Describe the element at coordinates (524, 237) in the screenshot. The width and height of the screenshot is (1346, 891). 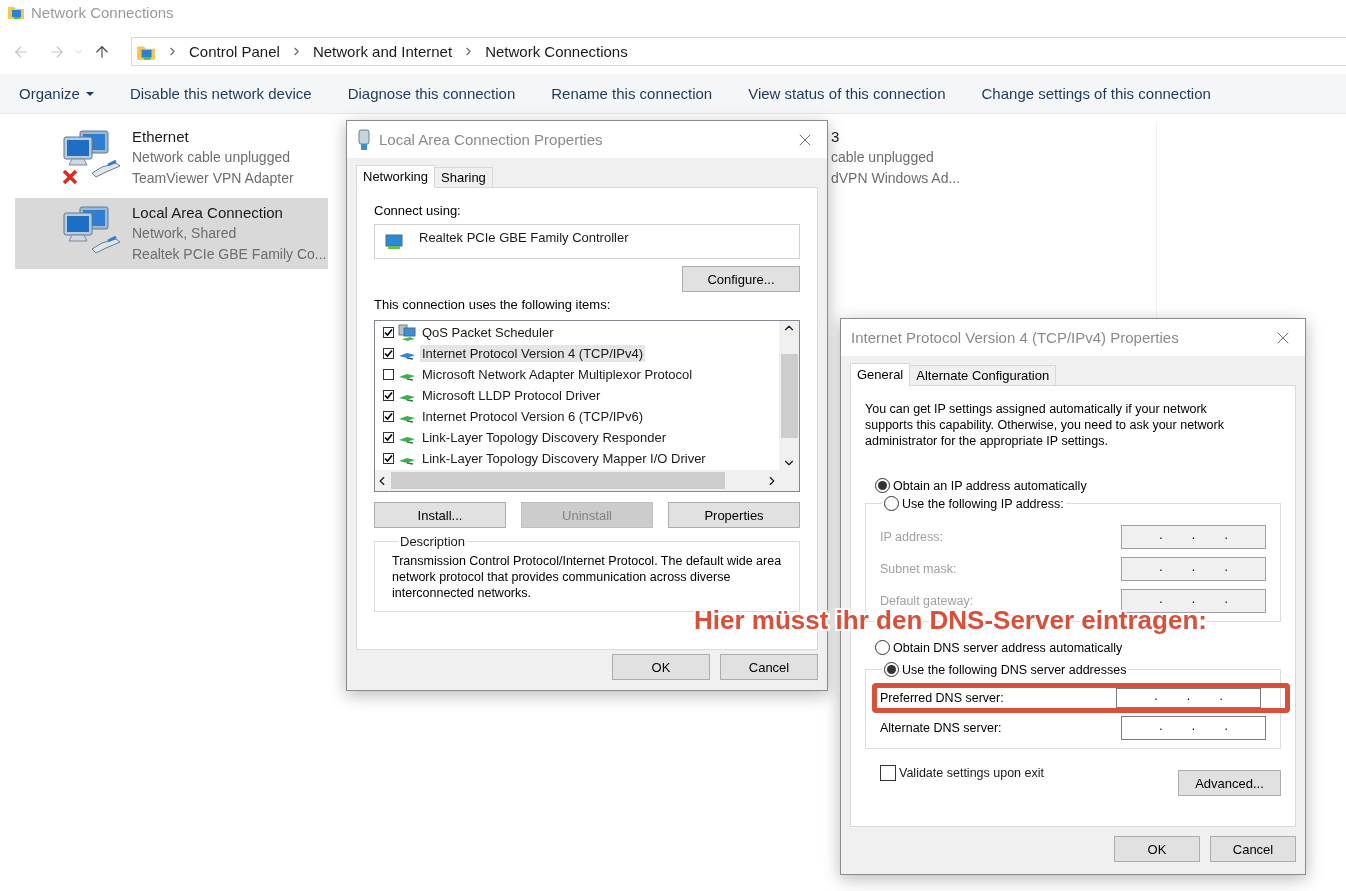
I see `adapter-name: Realtek PCIe GBE Family Controller` at that location.